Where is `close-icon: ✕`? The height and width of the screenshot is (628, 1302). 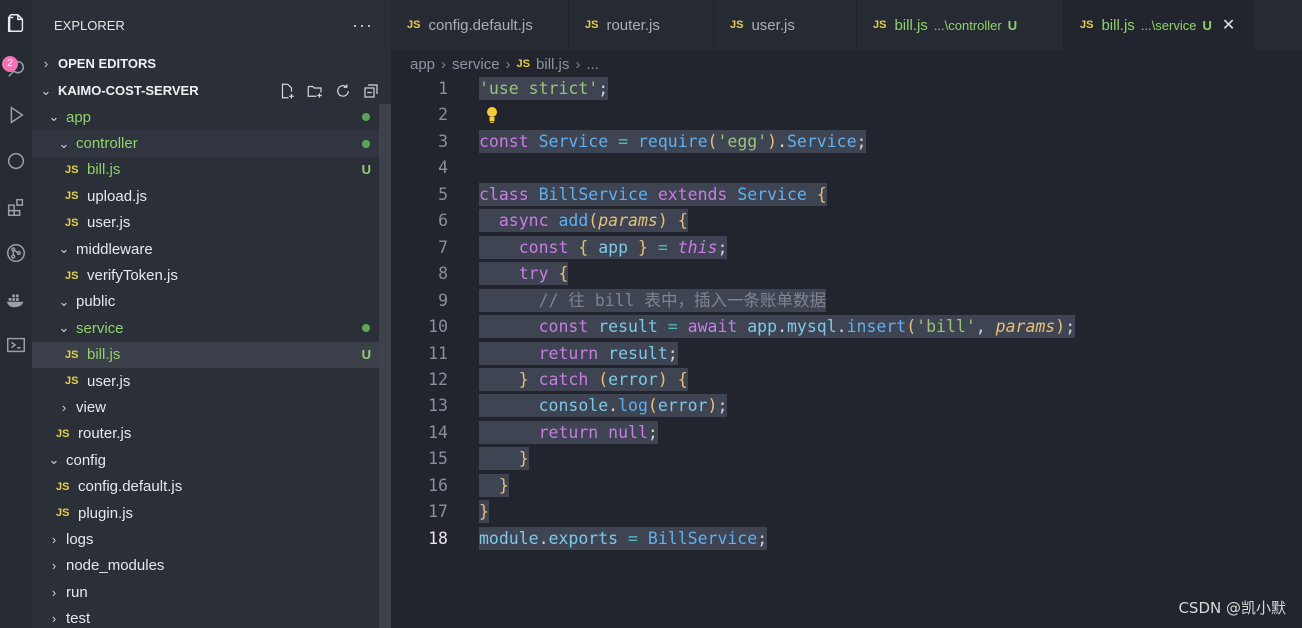 close-icon: ✕ is located at coordinates (1228, 25).